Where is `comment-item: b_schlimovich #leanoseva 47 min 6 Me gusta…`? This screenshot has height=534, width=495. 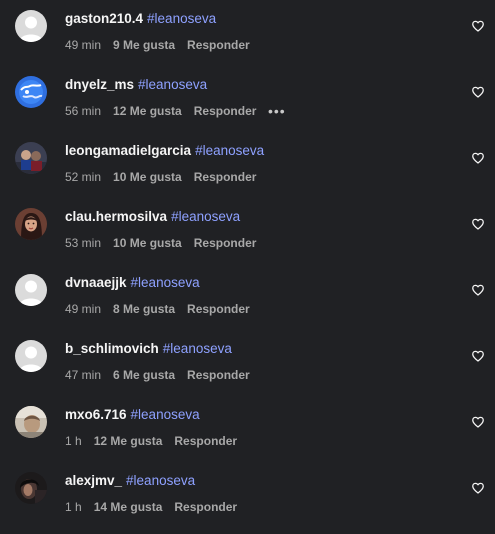
comment-item: b_schlimovich #leanoseva 47 min 6 Me gusta… is located at coordinates (247, 369).